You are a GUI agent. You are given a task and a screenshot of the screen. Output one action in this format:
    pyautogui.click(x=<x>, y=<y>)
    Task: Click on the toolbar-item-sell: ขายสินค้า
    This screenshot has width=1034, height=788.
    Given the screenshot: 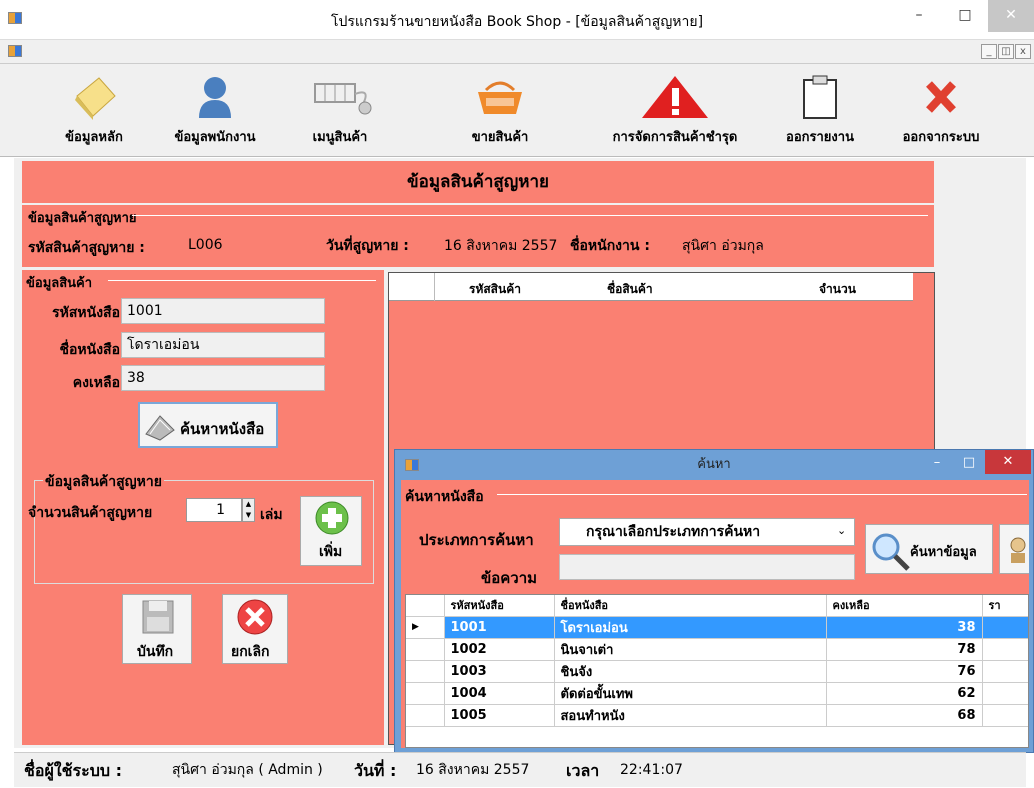 What is the action you would take?
    pyautogui.click(x=500, y=110)
    